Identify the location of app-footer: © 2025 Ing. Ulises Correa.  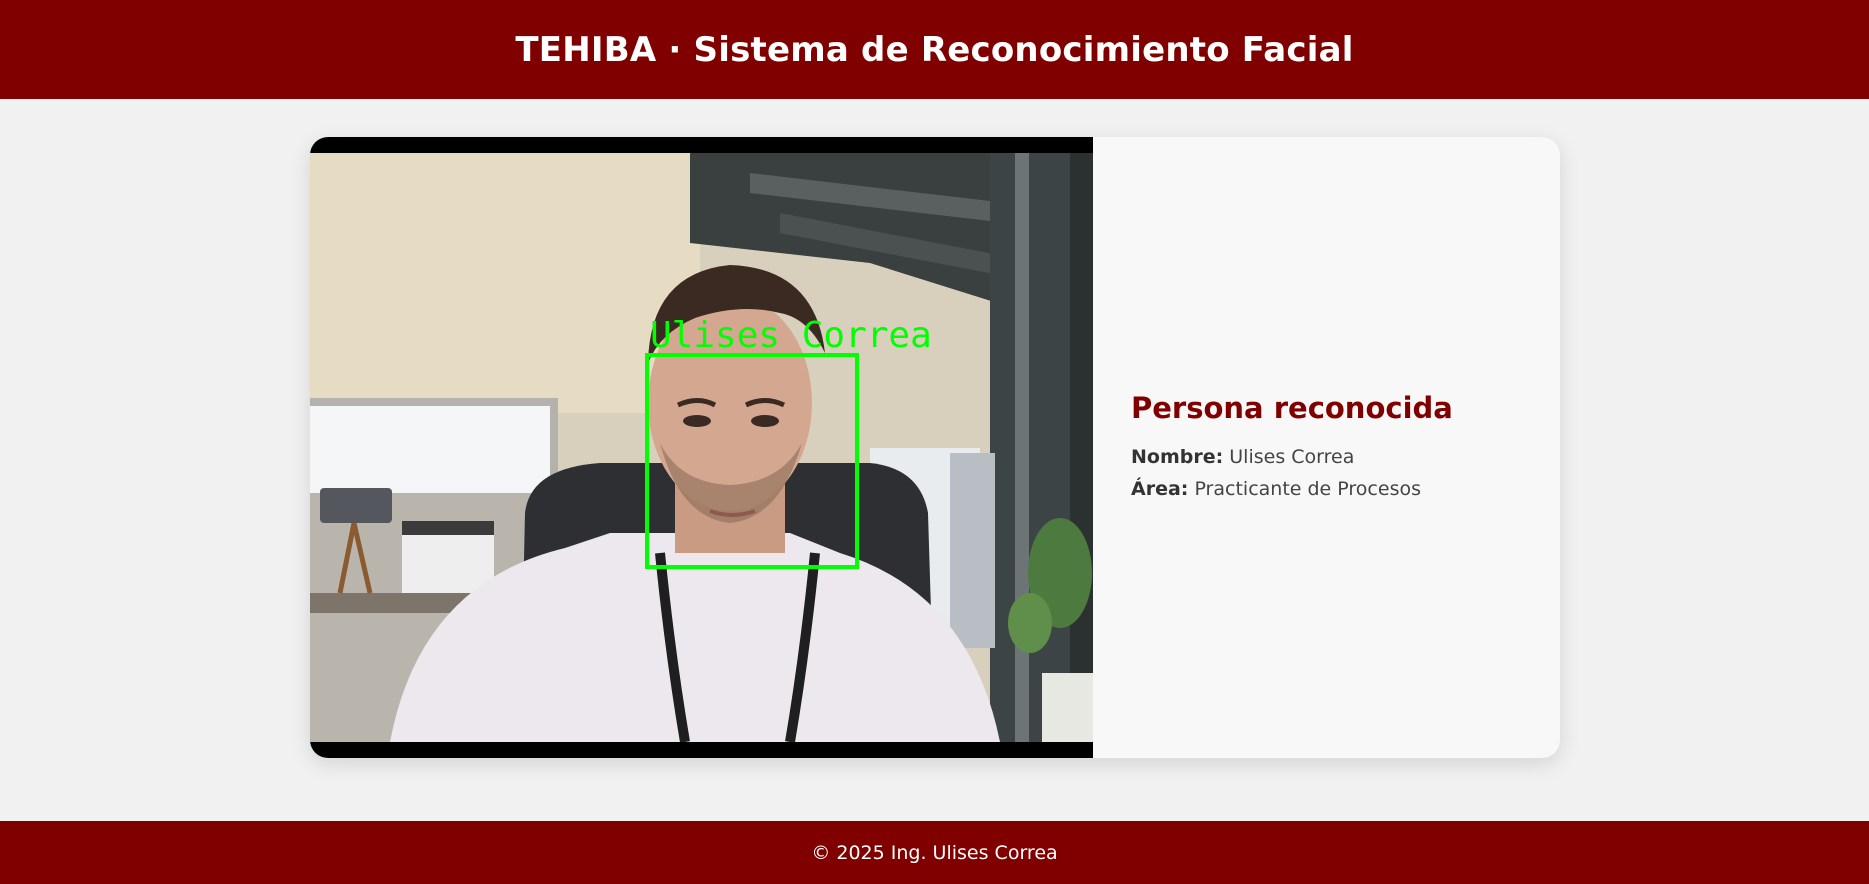
(934, 852).